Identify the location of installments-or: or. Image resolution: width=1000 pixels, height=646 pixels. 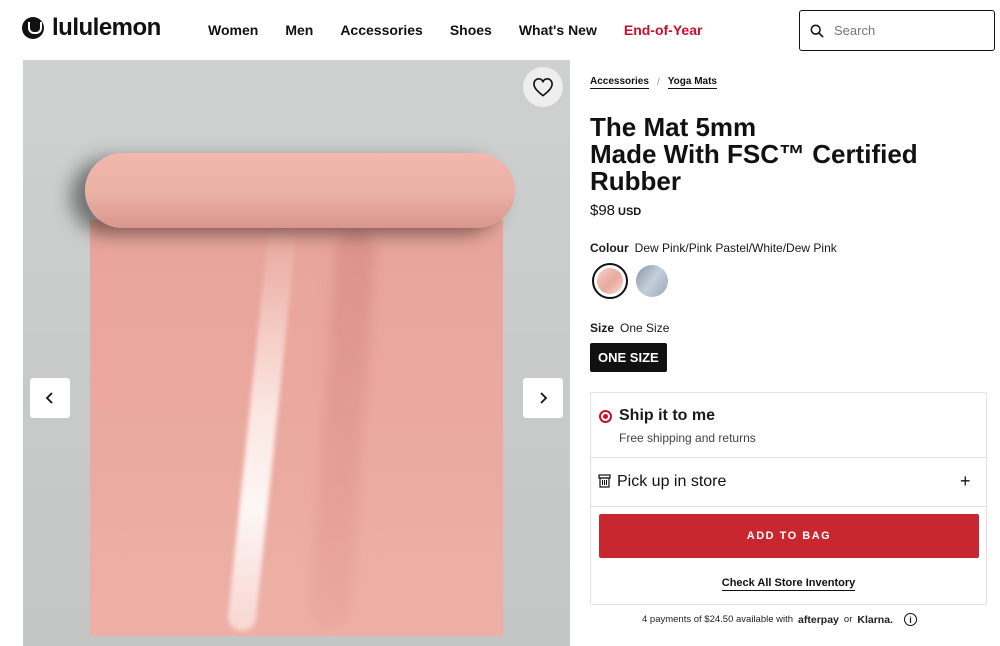
(848, 619).